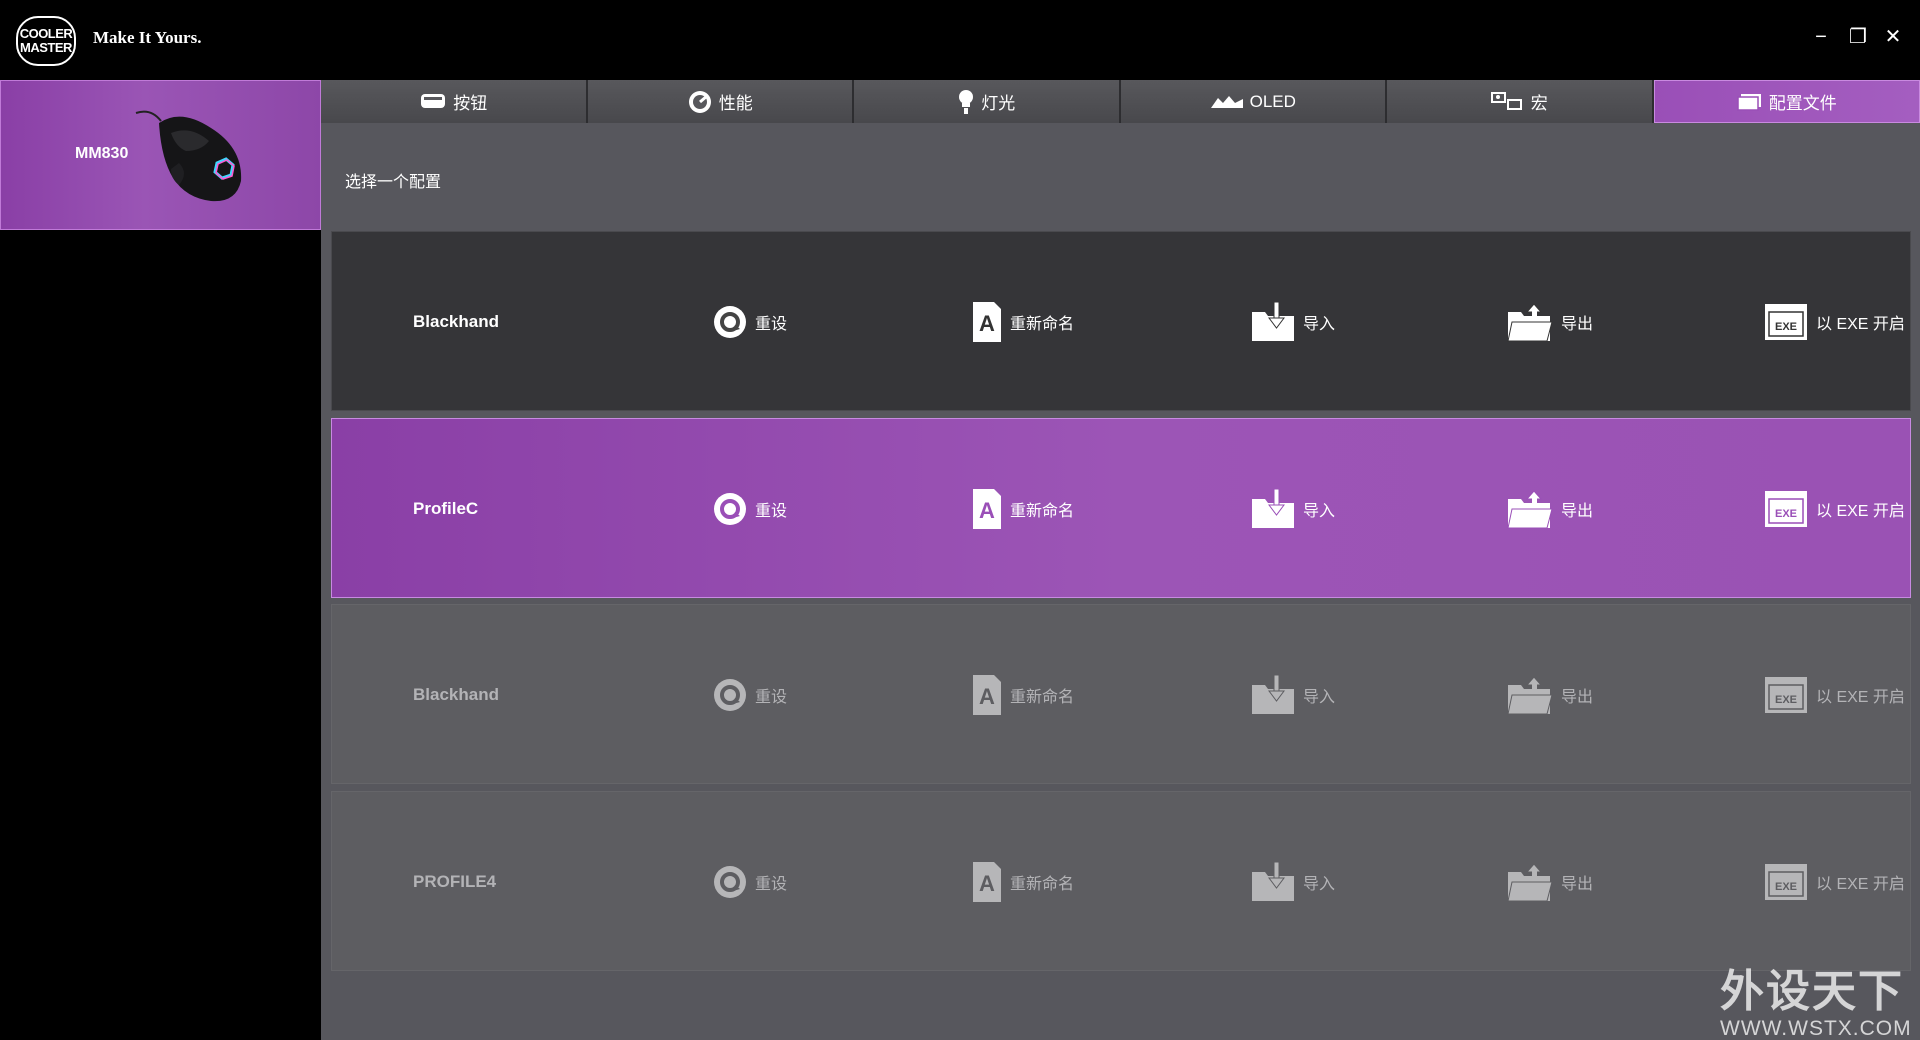 Image resolution: width=1920 pixels, height=1040 pixels. I want to click on tab-label: 按钮, so click(470, 103).